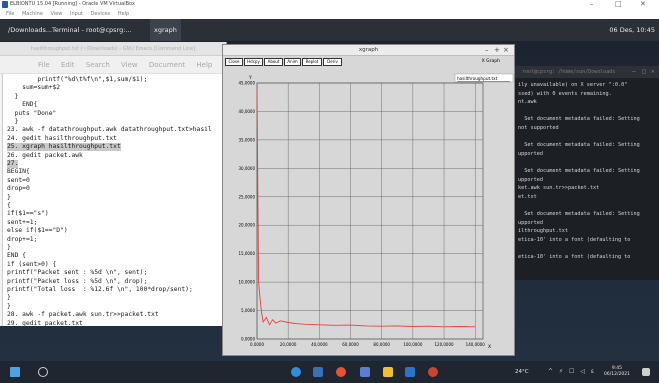 Image resolution: width=659 pixels, height=383 pixels. Describe the element at coordinates (32, 264) in the screenshot. I see `gedit-line: if (sent>0) {` at that location.